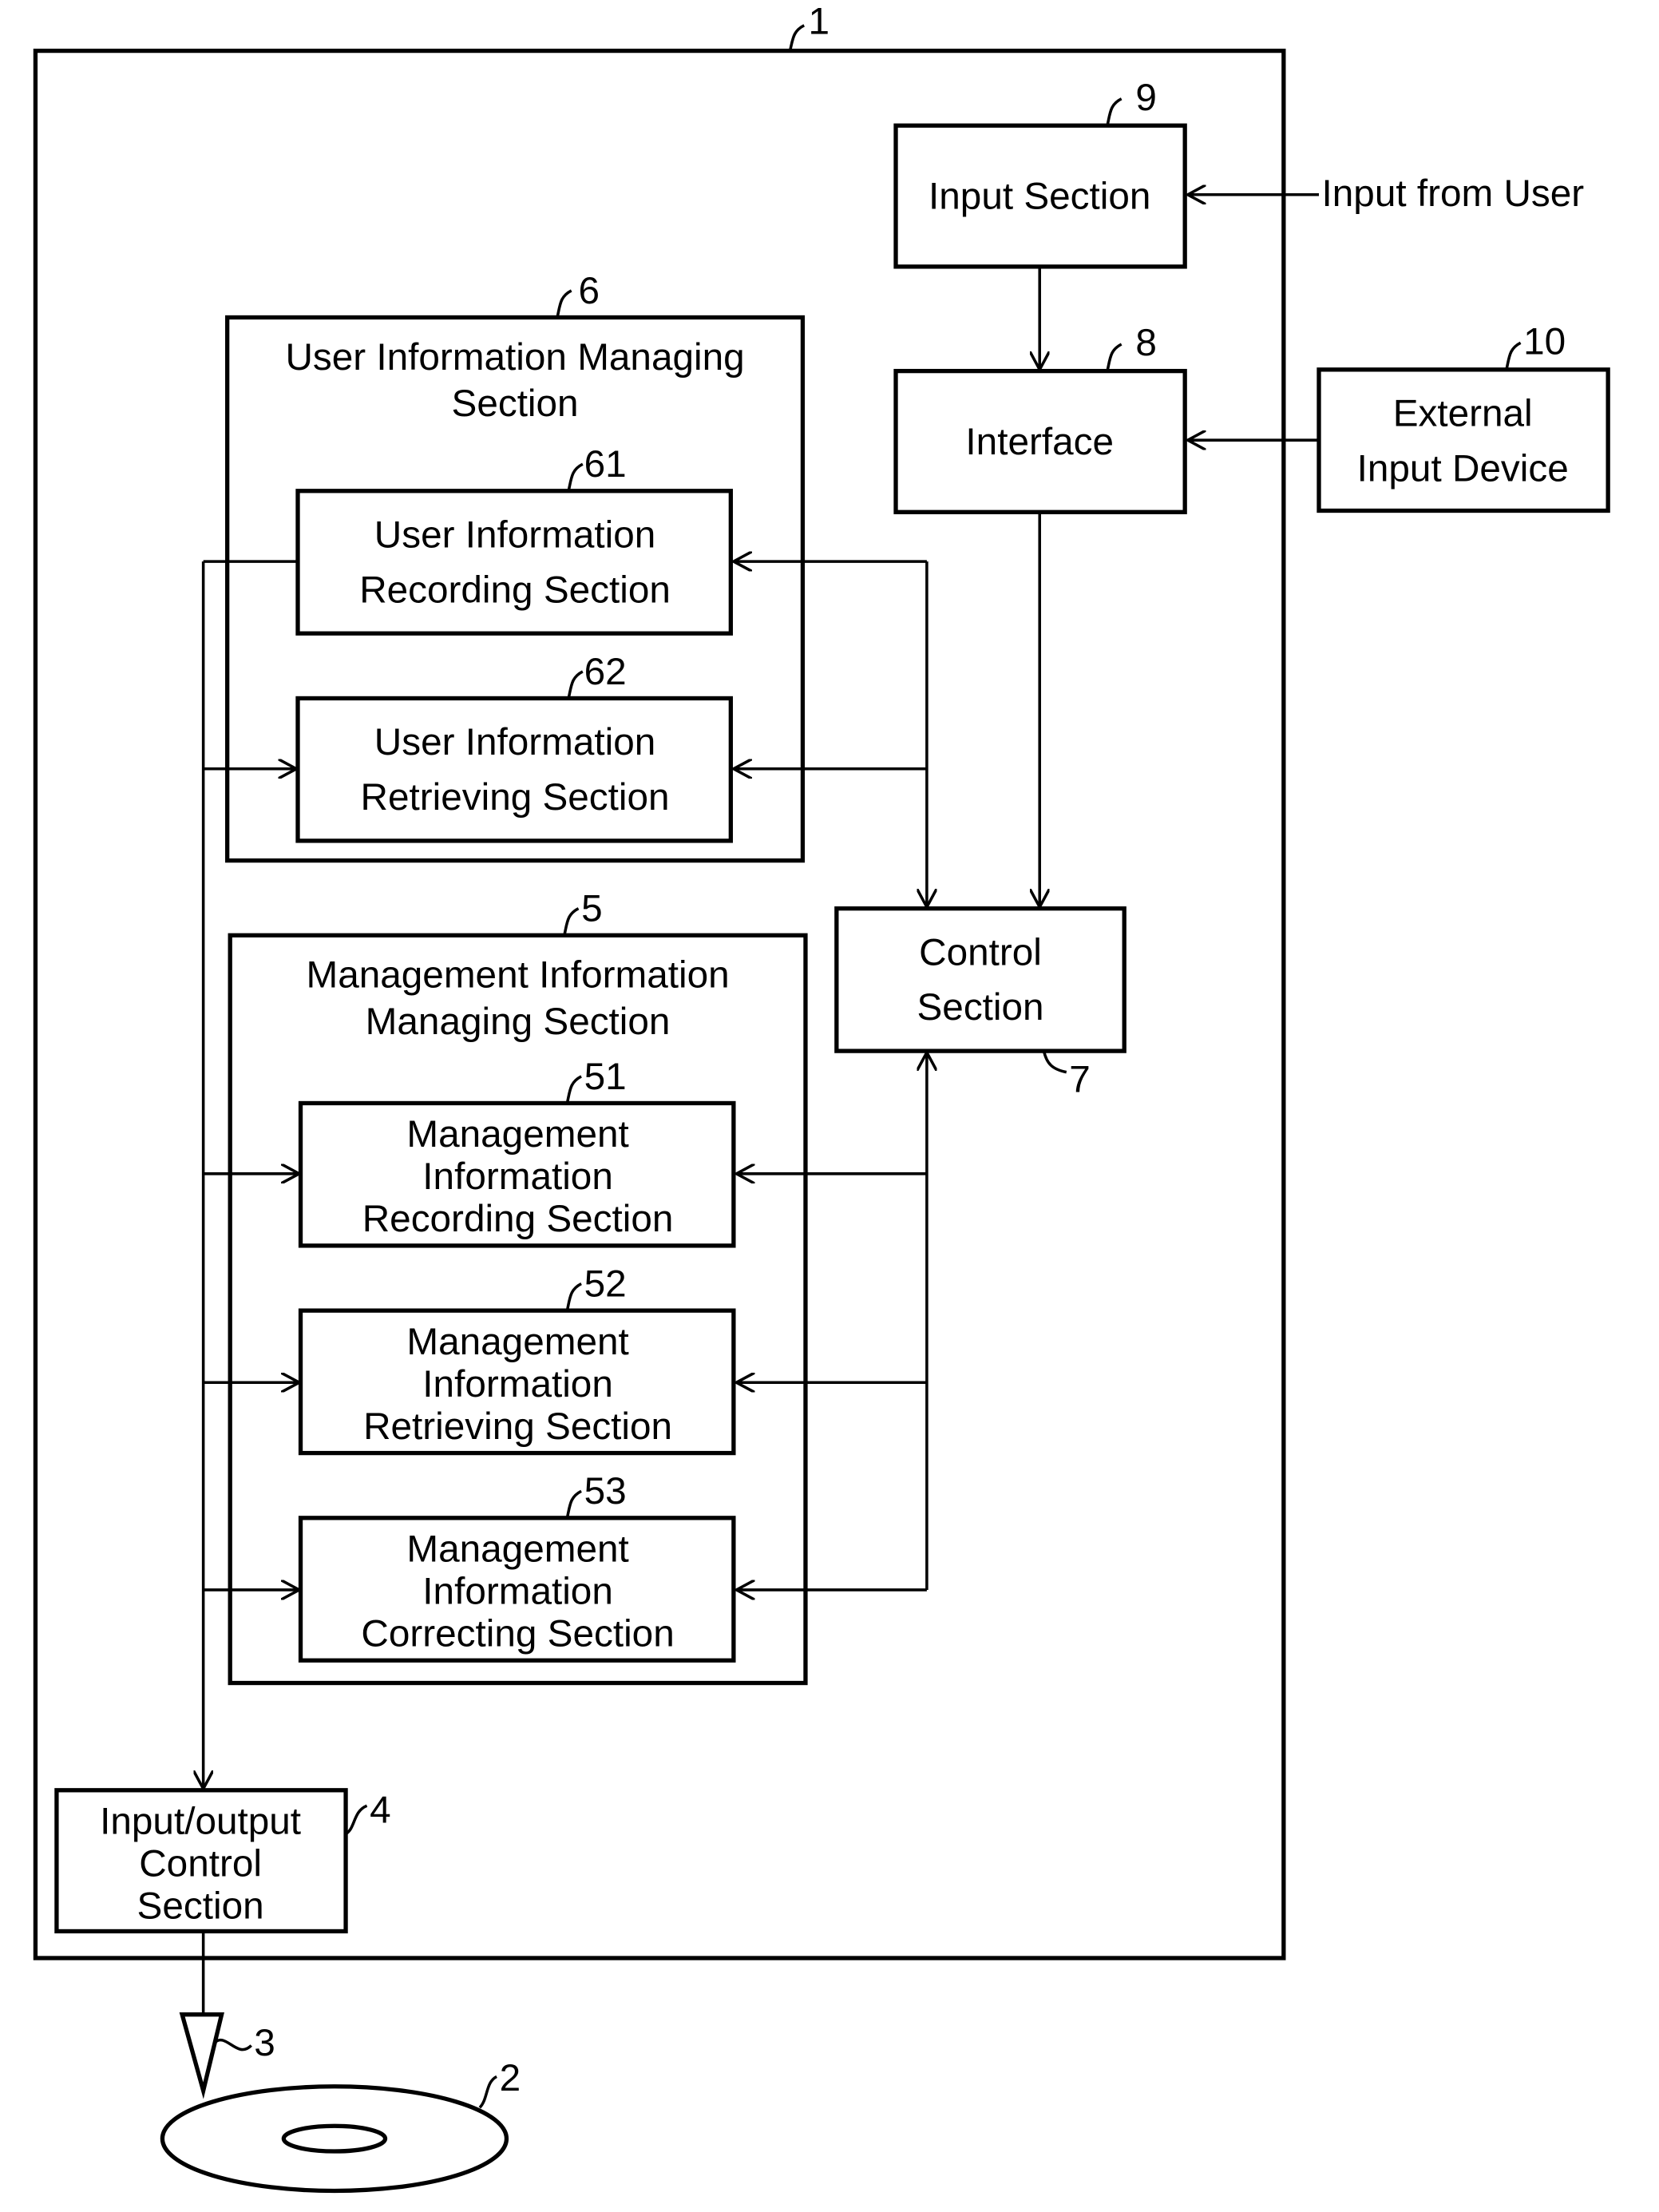 This screenshot has height=2212, width=1659. Describe the element at coordinates (515, 742) in the screenshot. I see `user-info-retrieving-label-1: User Information` at that location.